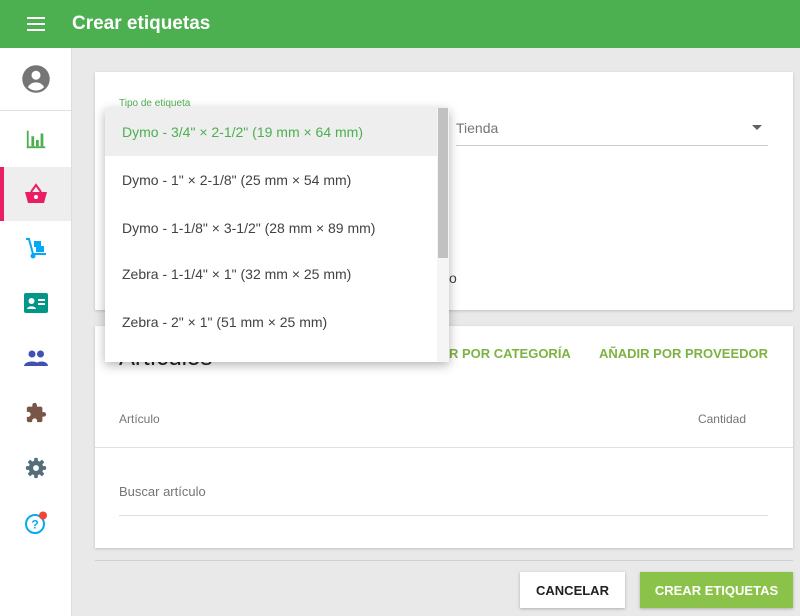 The width and height of the screenshot is (800, 616). I want to click on search-article-input: Buscar artículo, so click(443, 496).